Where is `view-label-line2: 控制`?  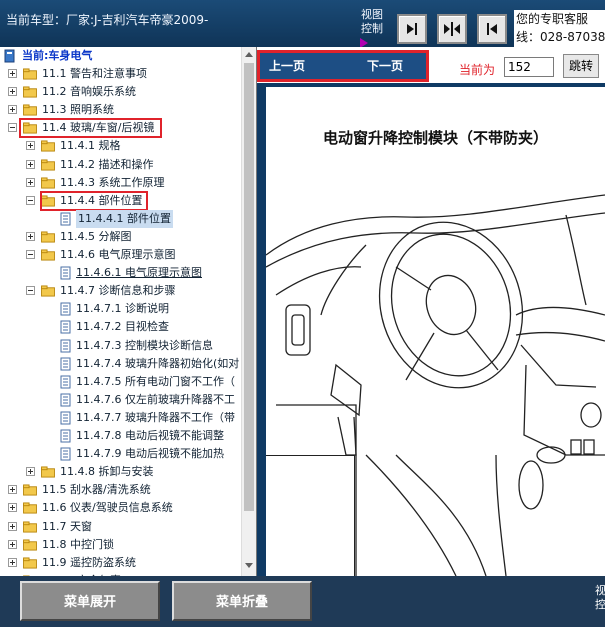
view-label-line2: 控制 is located at coordinates (372, 28).